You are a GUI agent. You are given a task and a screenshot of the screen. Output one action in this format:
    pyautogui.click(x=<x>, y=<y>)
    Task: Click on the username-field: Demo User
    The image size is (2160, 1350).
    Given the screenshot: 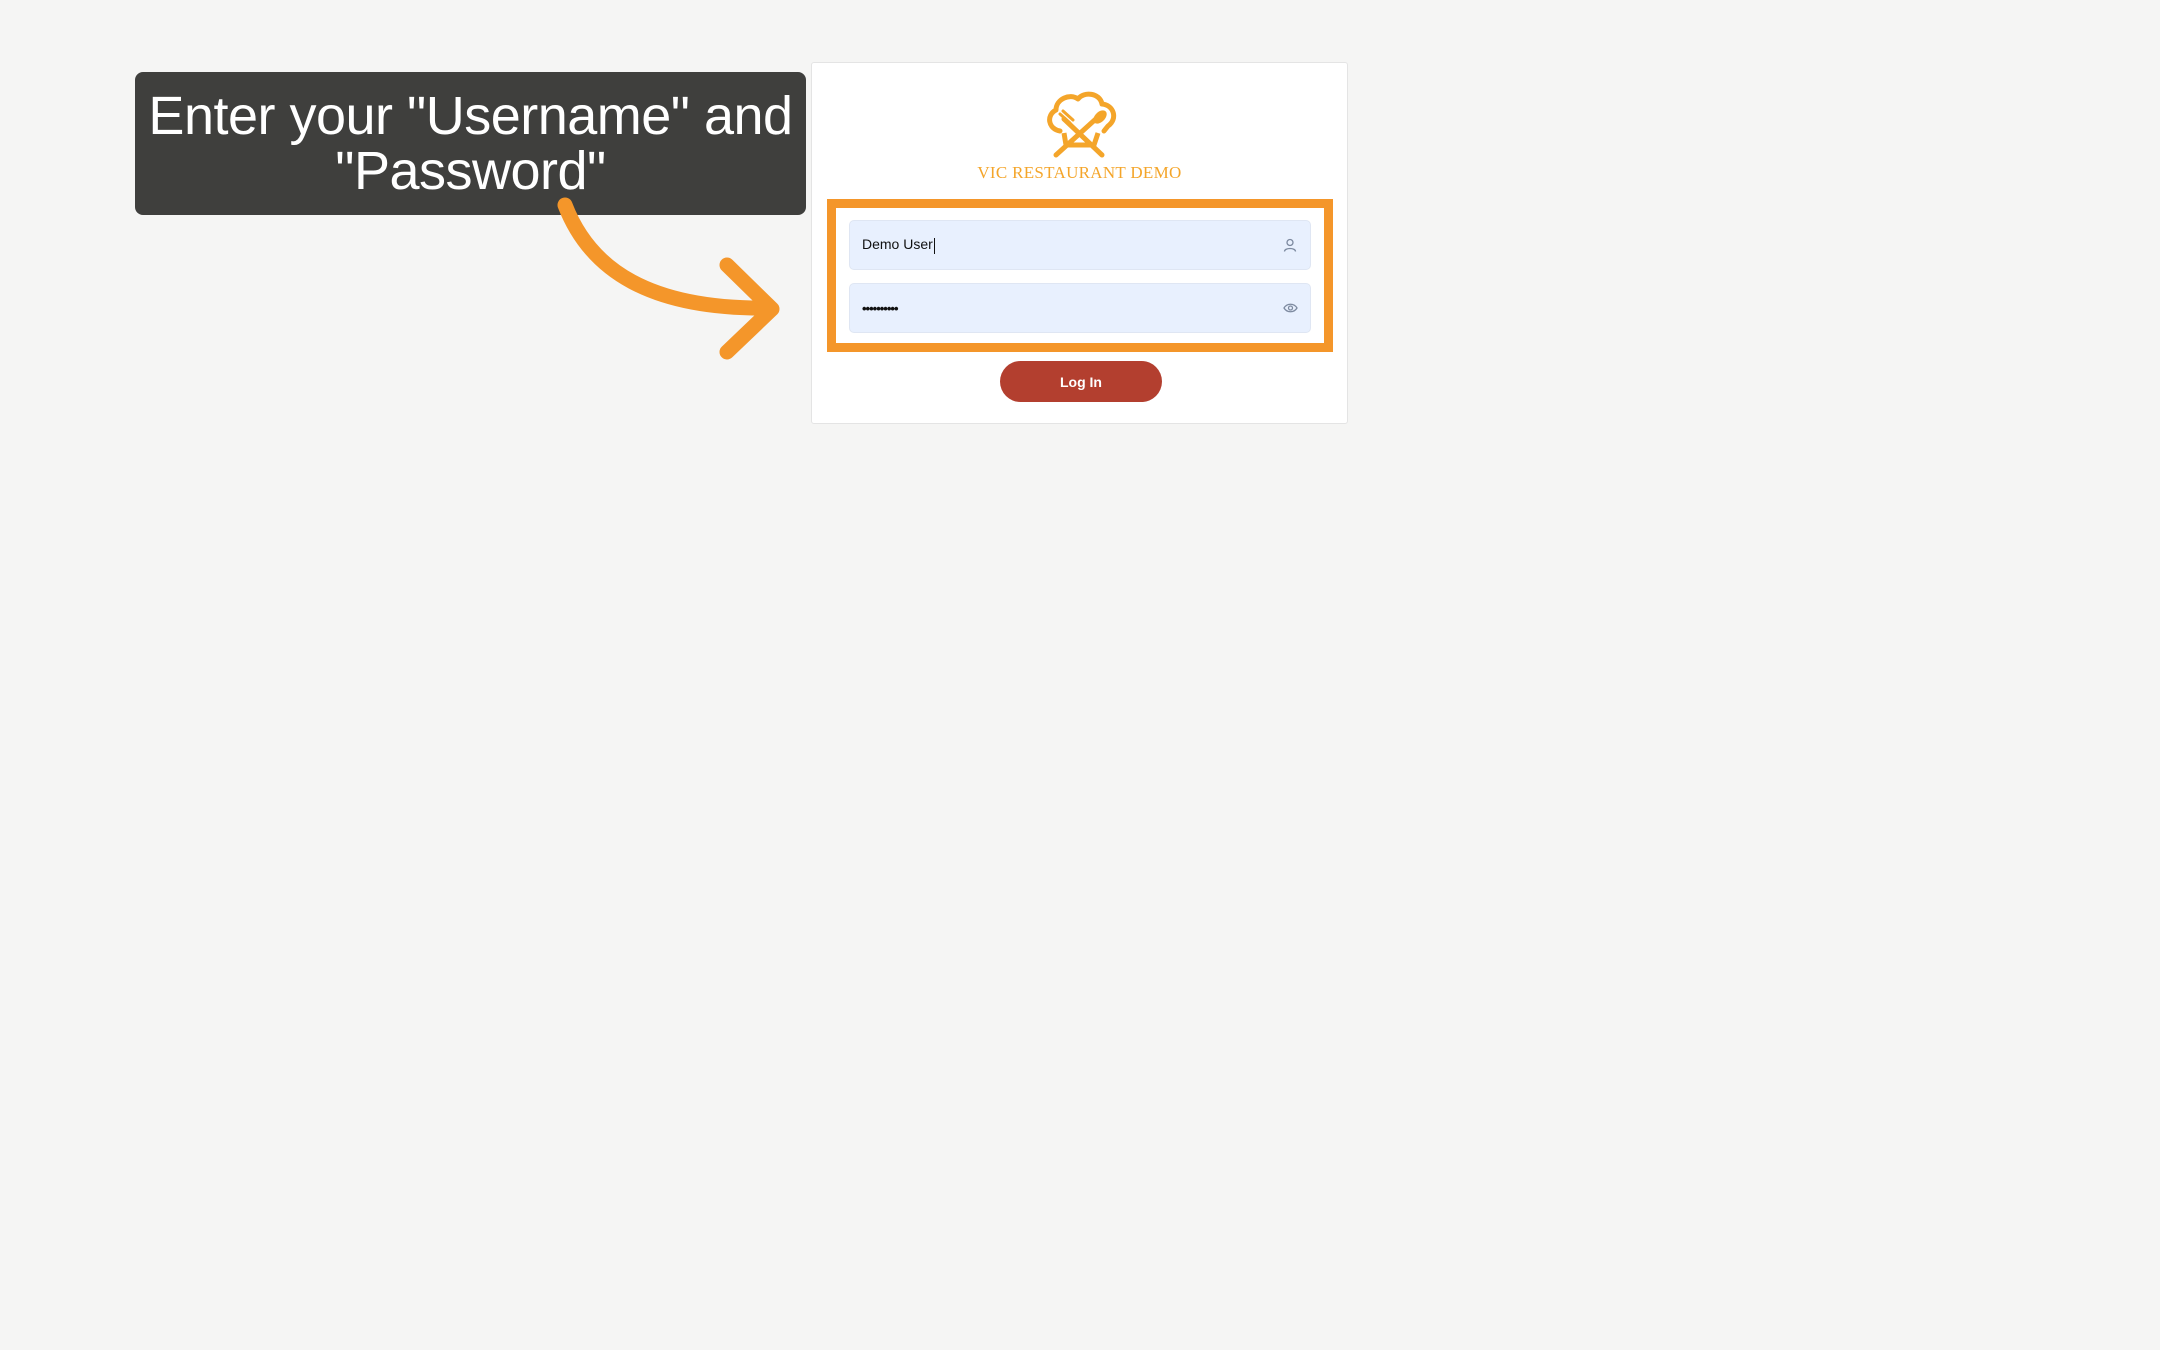 What is the action you would take?
    pyautogui.click(x=1080, y=245)
    